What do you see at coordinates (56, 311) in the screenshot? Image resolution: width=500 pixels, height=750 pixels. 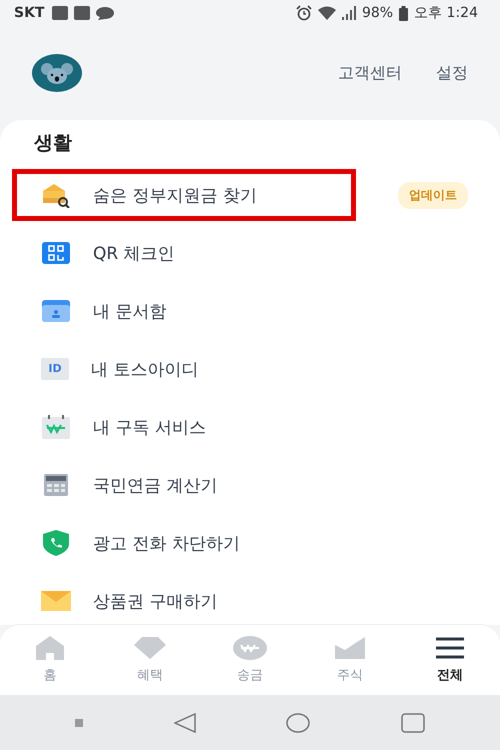 I see `folder-icon` at bounding box center [56, 311].